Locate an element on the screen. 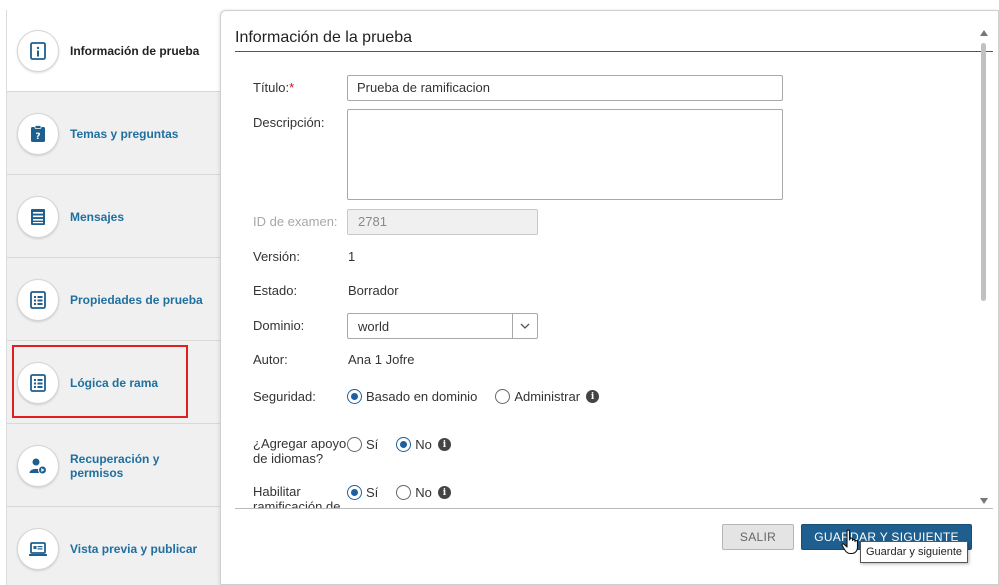  scroll-up-arrow-icon is located at coordinates (984, 33).